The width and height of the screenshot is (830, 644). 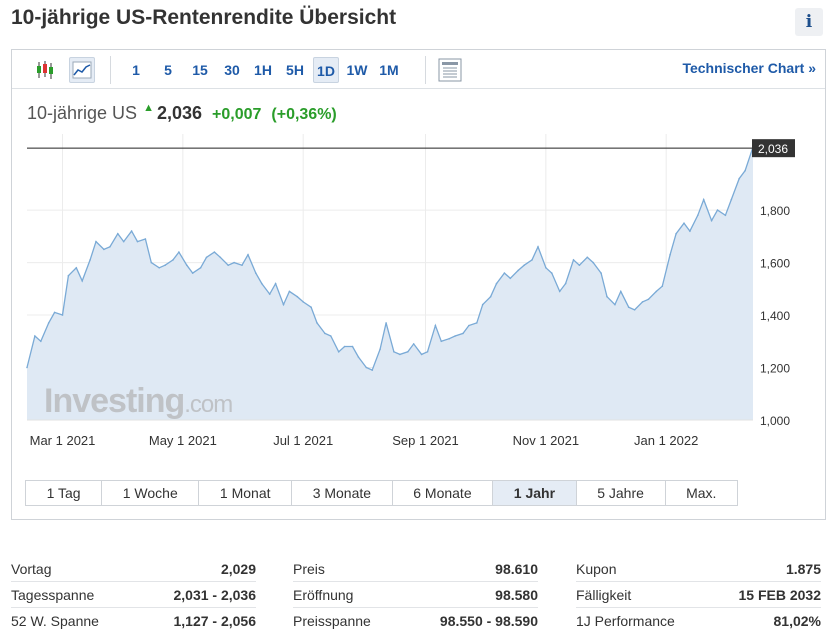 What do you see at coordinates (698, 621) in the screenshot?
I see `stat-row: 1J Performance 81,02%` at bounding box center [698, 621].